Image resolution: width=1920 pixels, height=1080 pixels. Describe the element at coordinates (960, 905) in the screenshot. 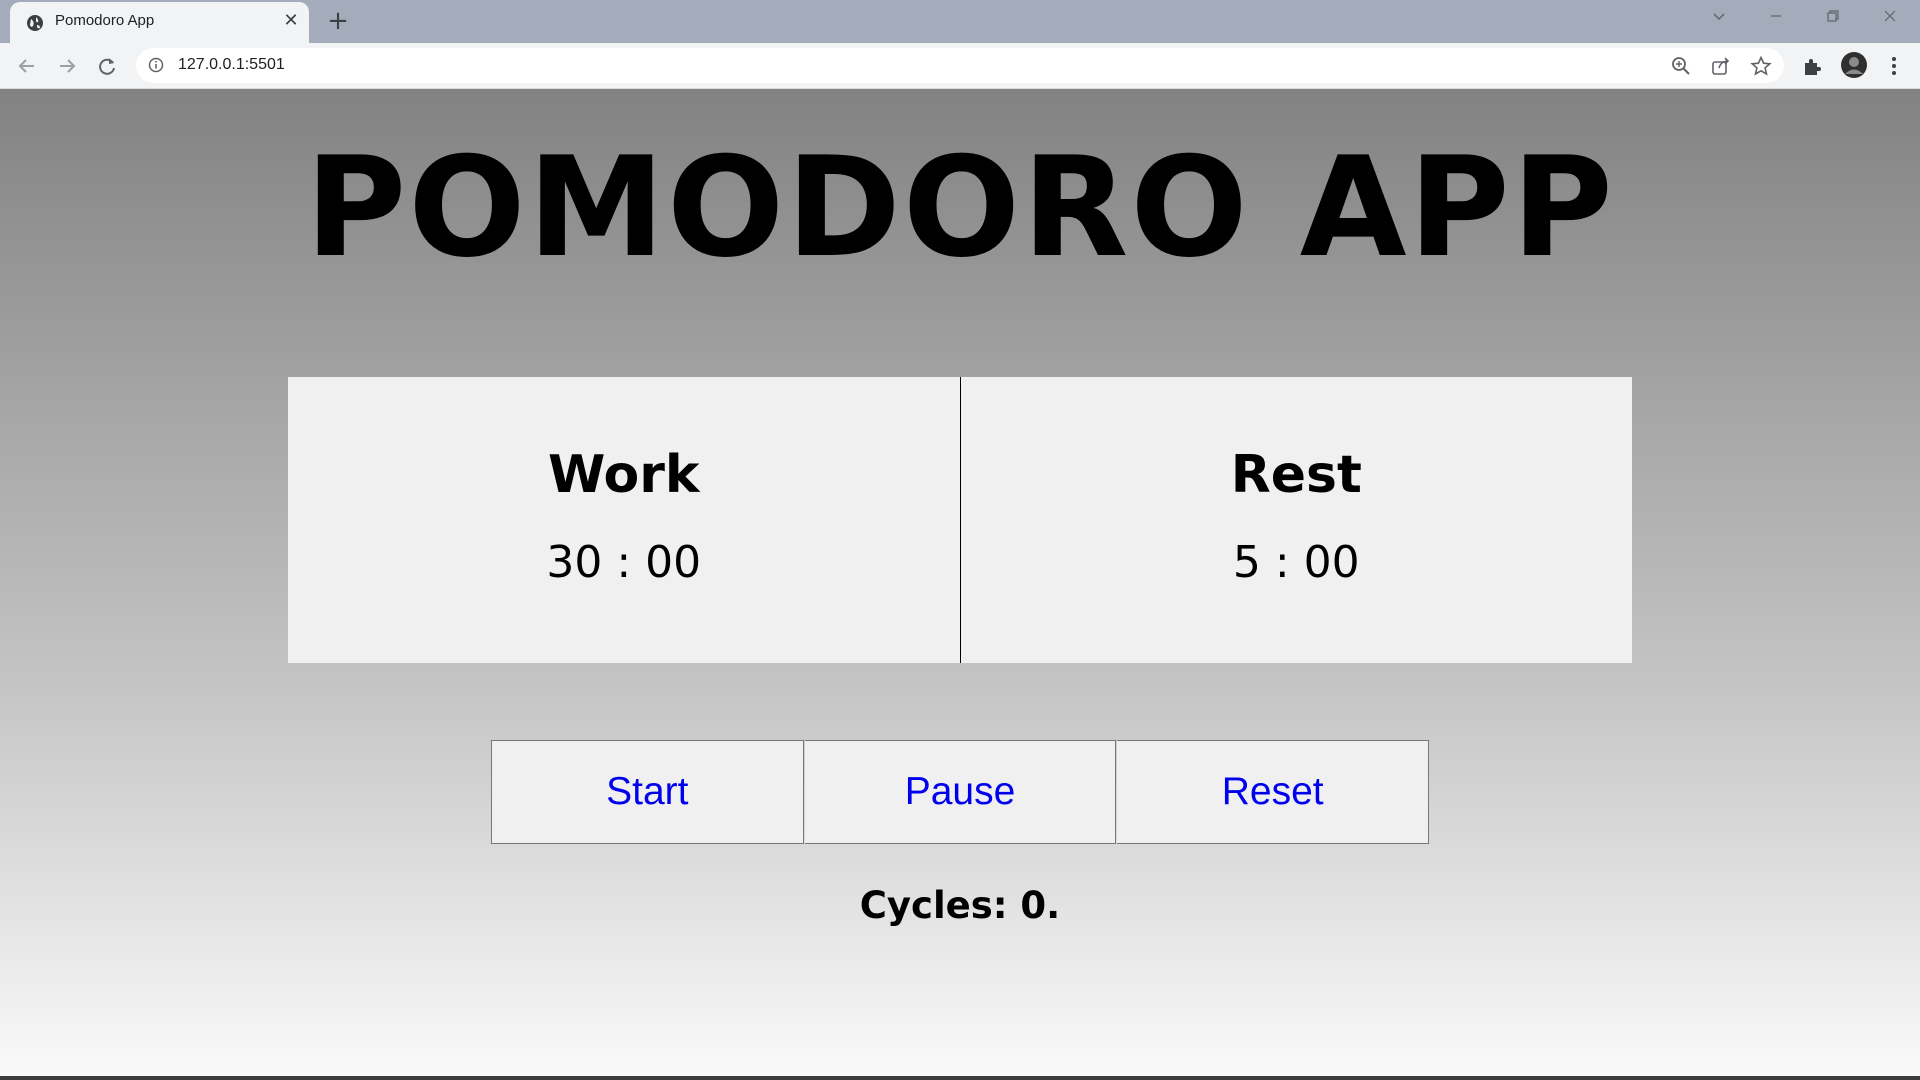

I see `cycles-counter: Cycles: 0.` at that location.